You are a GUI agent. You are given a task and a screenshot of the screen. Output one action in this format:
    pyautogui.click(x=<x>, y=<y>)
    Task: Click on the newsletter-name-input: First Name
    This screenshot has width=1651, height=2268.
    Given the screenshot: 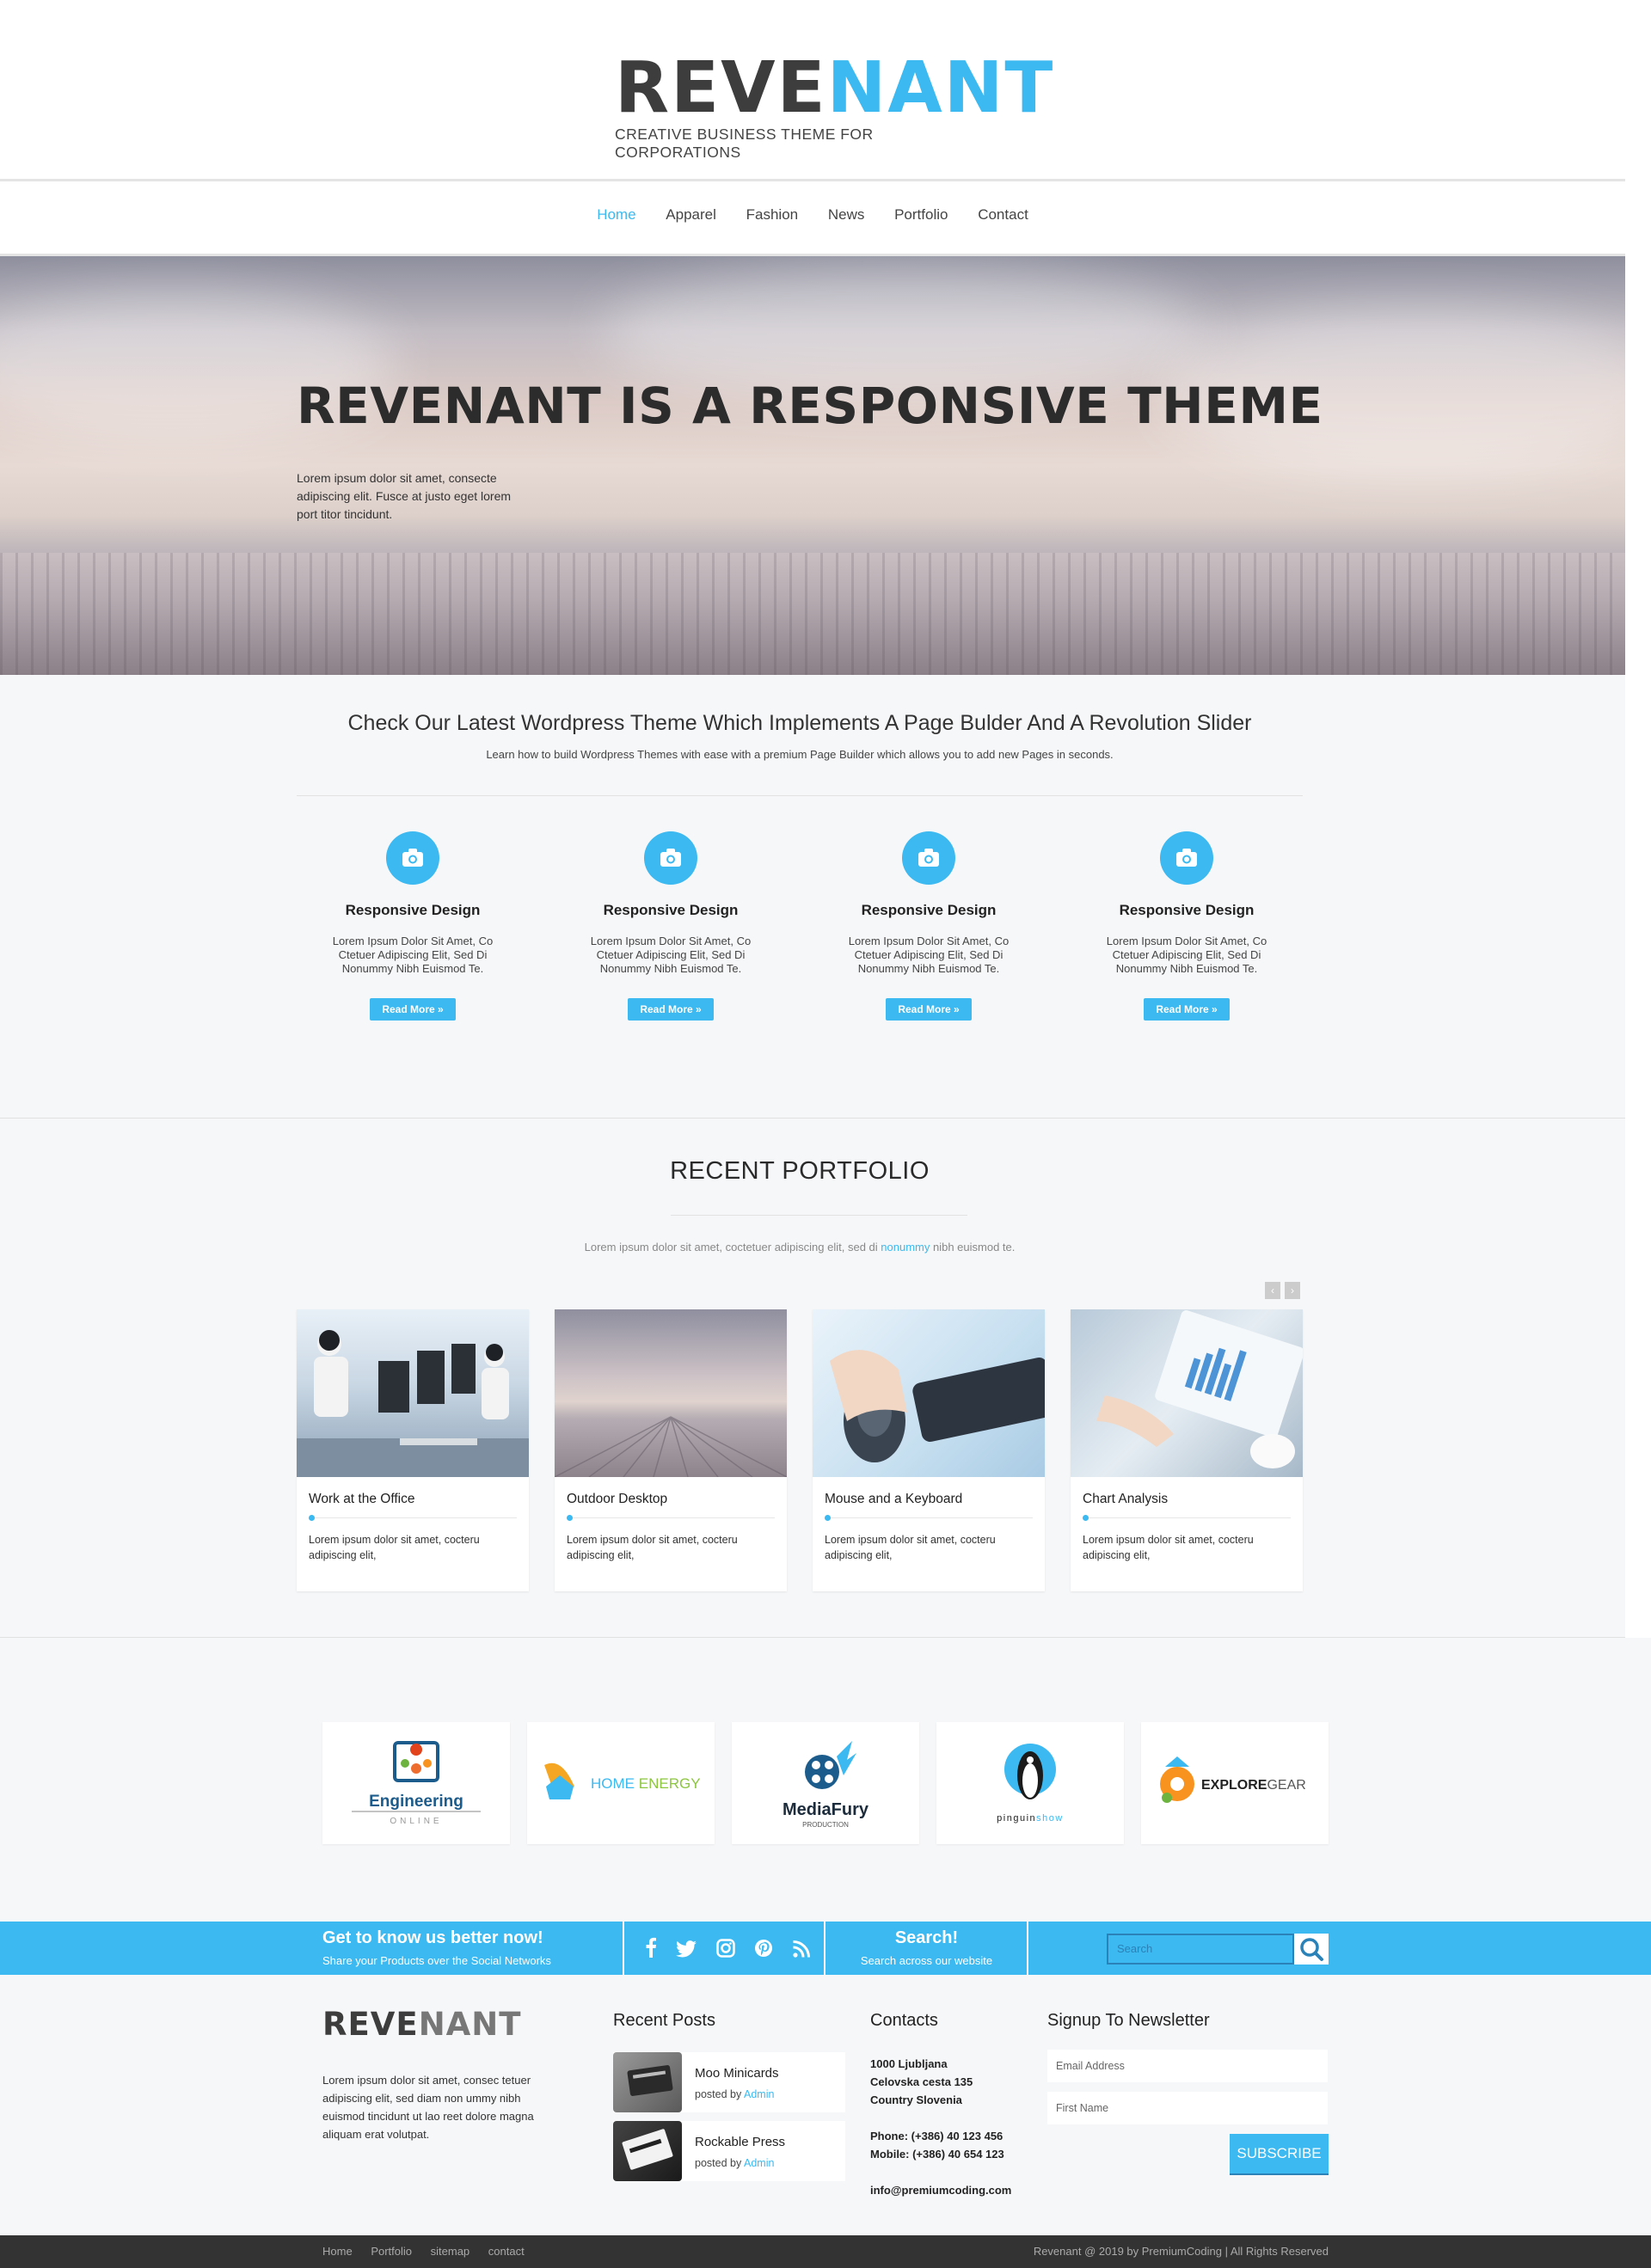 What is the action you would take?
    pyautogui.click(x=1187, y=2108)
    